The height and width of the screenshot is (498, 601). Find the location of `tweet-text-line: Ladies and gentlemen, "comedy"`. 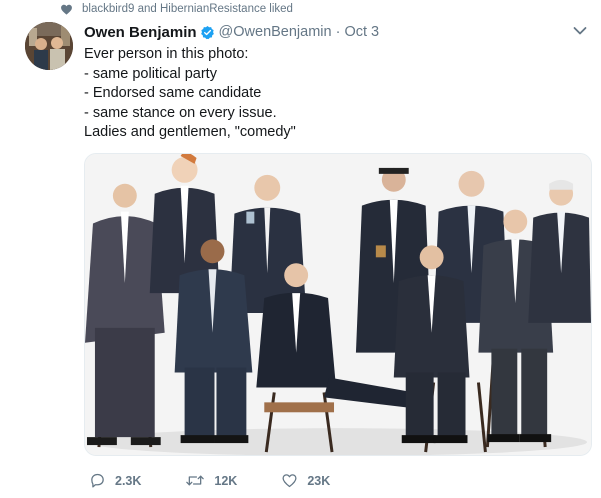

tweet-text-line: Ladies and gentlemen, "comedy" is located at coordinates (190, 132).